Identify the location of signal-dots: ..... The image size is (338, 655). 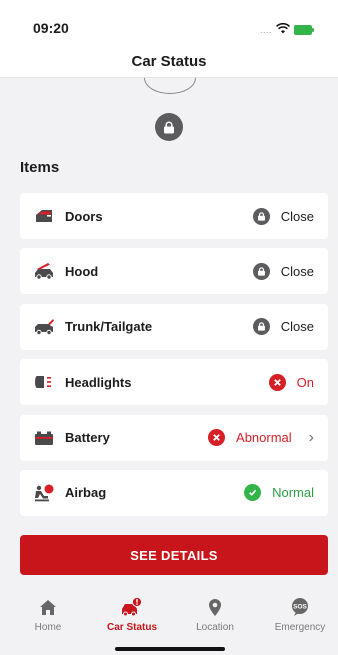
(265, 30).